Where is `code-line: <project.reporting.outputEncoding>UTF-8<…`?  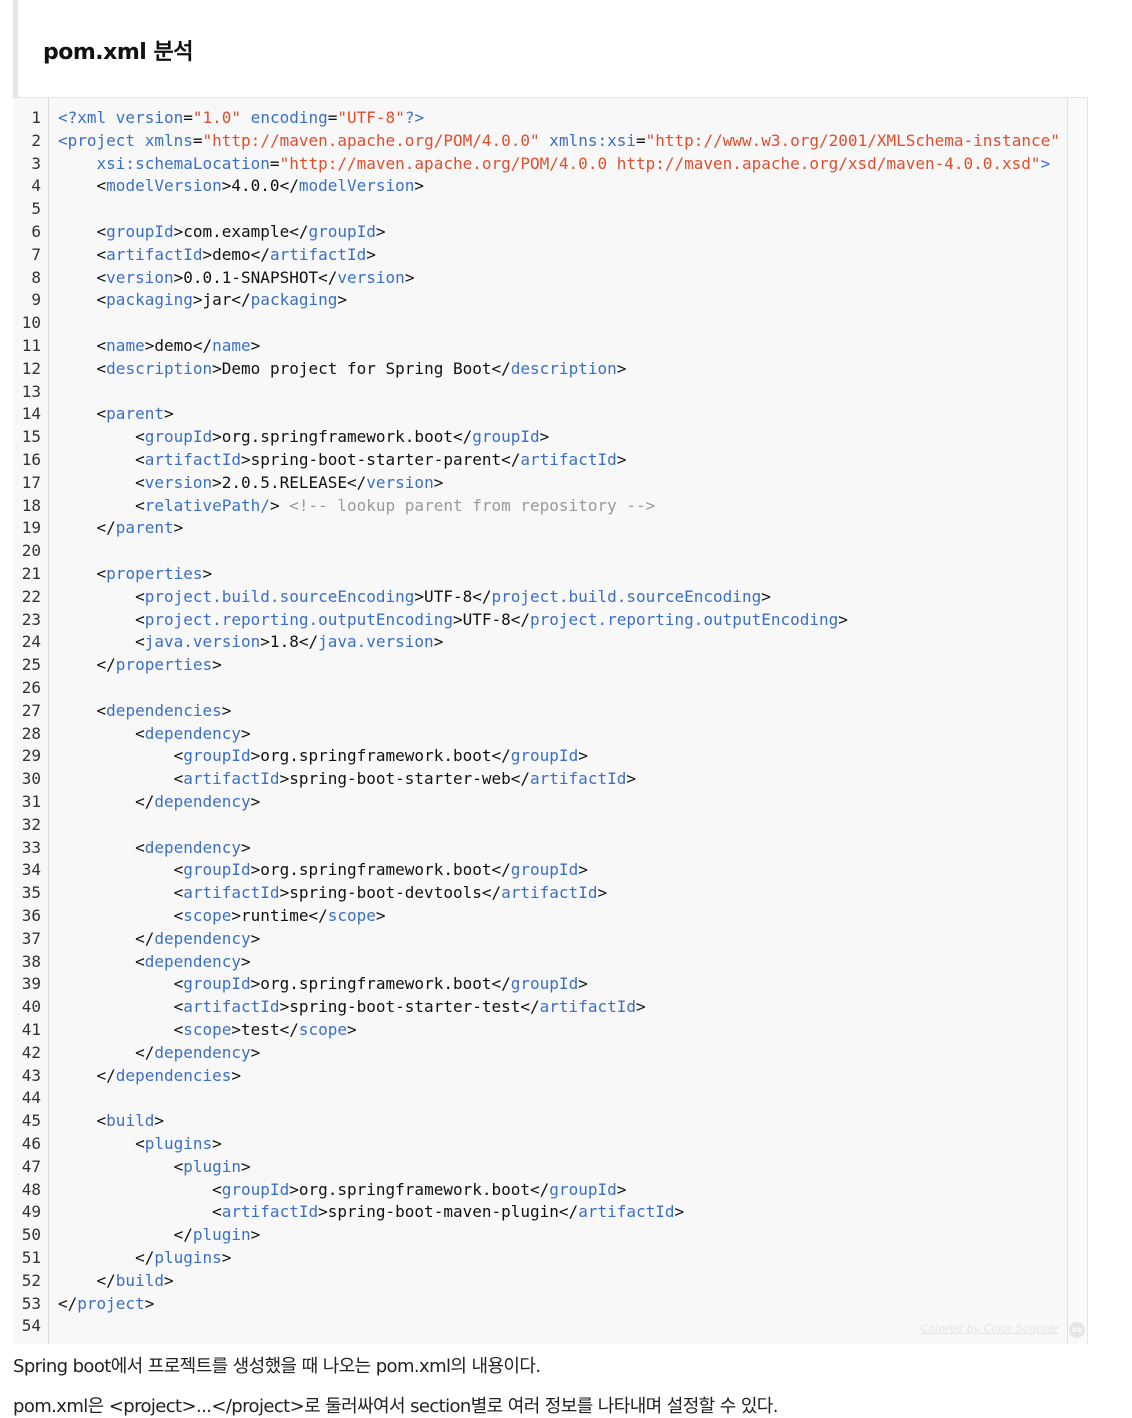 code-line: <project.reporting.outputEncoding>UTF-8<… is located at coordinates (453, 620).